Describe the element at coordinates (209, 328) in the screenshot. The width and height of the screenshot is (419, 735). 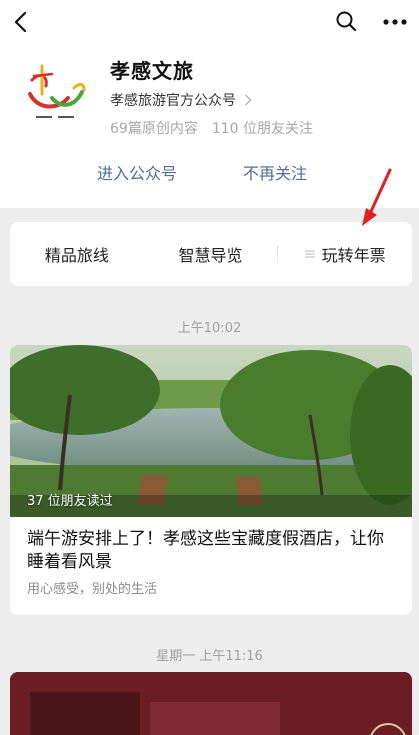
I see `feed-timestamp: 上午10:02` at that location.